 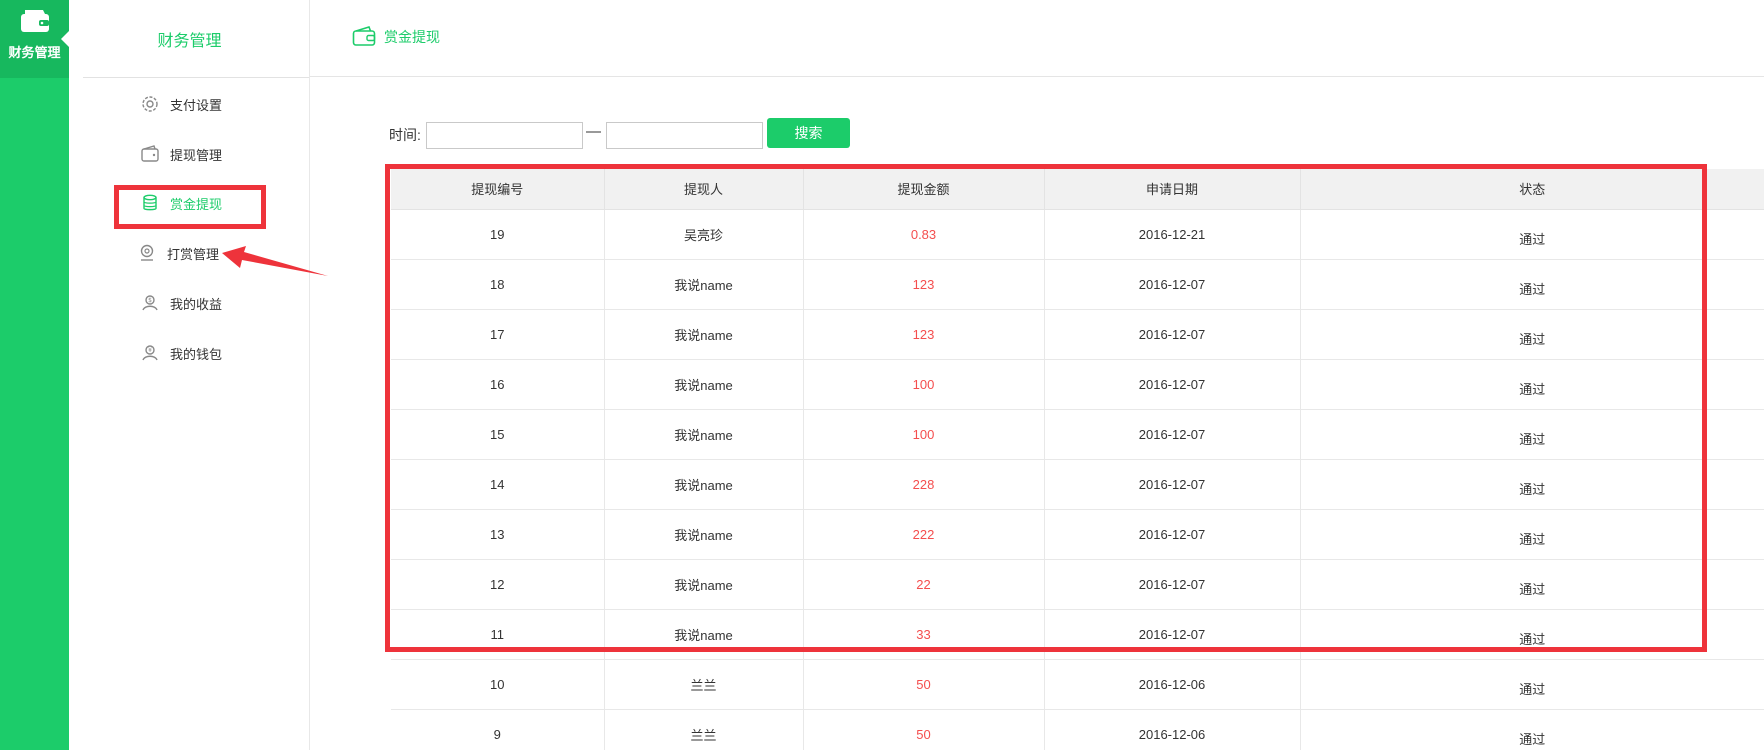 I want to click on page-header: 赏金提现, so click(x=1037, y=38).